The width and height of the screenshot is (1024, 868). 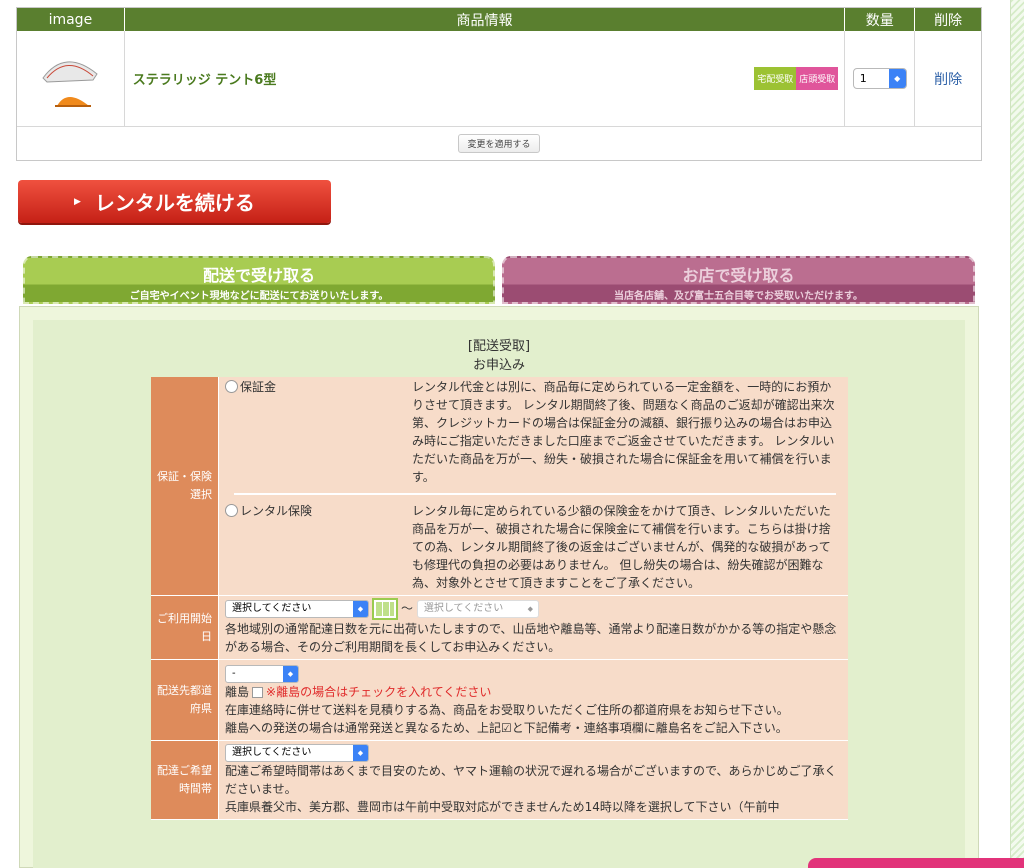 What do you see at coordinates (879, 78) in the screenshot?
I see `quantity-select: 1 ◆` at bounding box center [879, 78].